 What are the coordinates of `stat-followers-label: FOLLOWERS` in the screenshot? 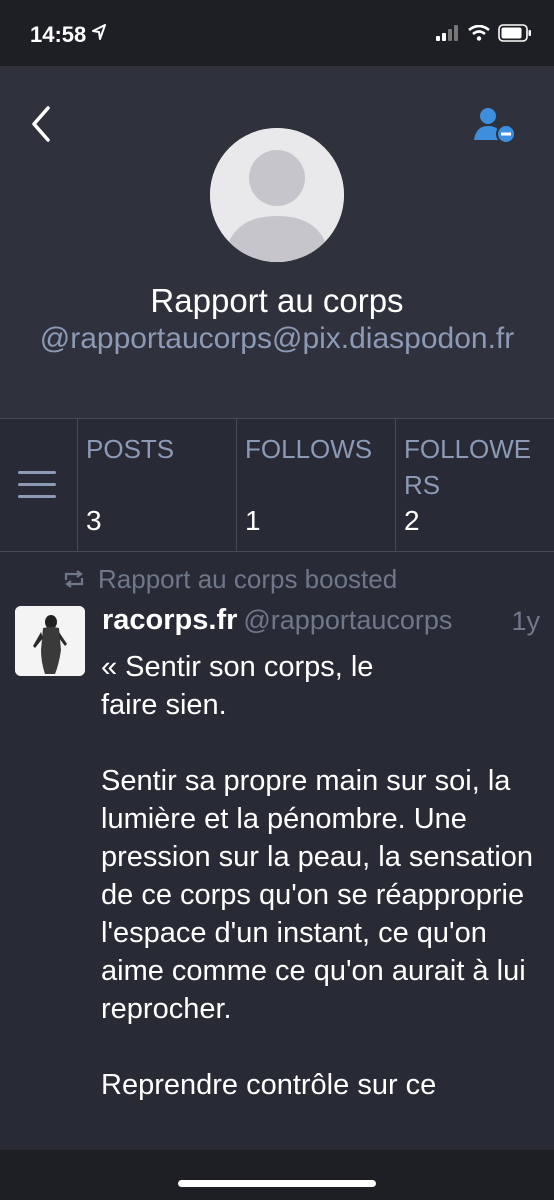 It's located at (468, 467).